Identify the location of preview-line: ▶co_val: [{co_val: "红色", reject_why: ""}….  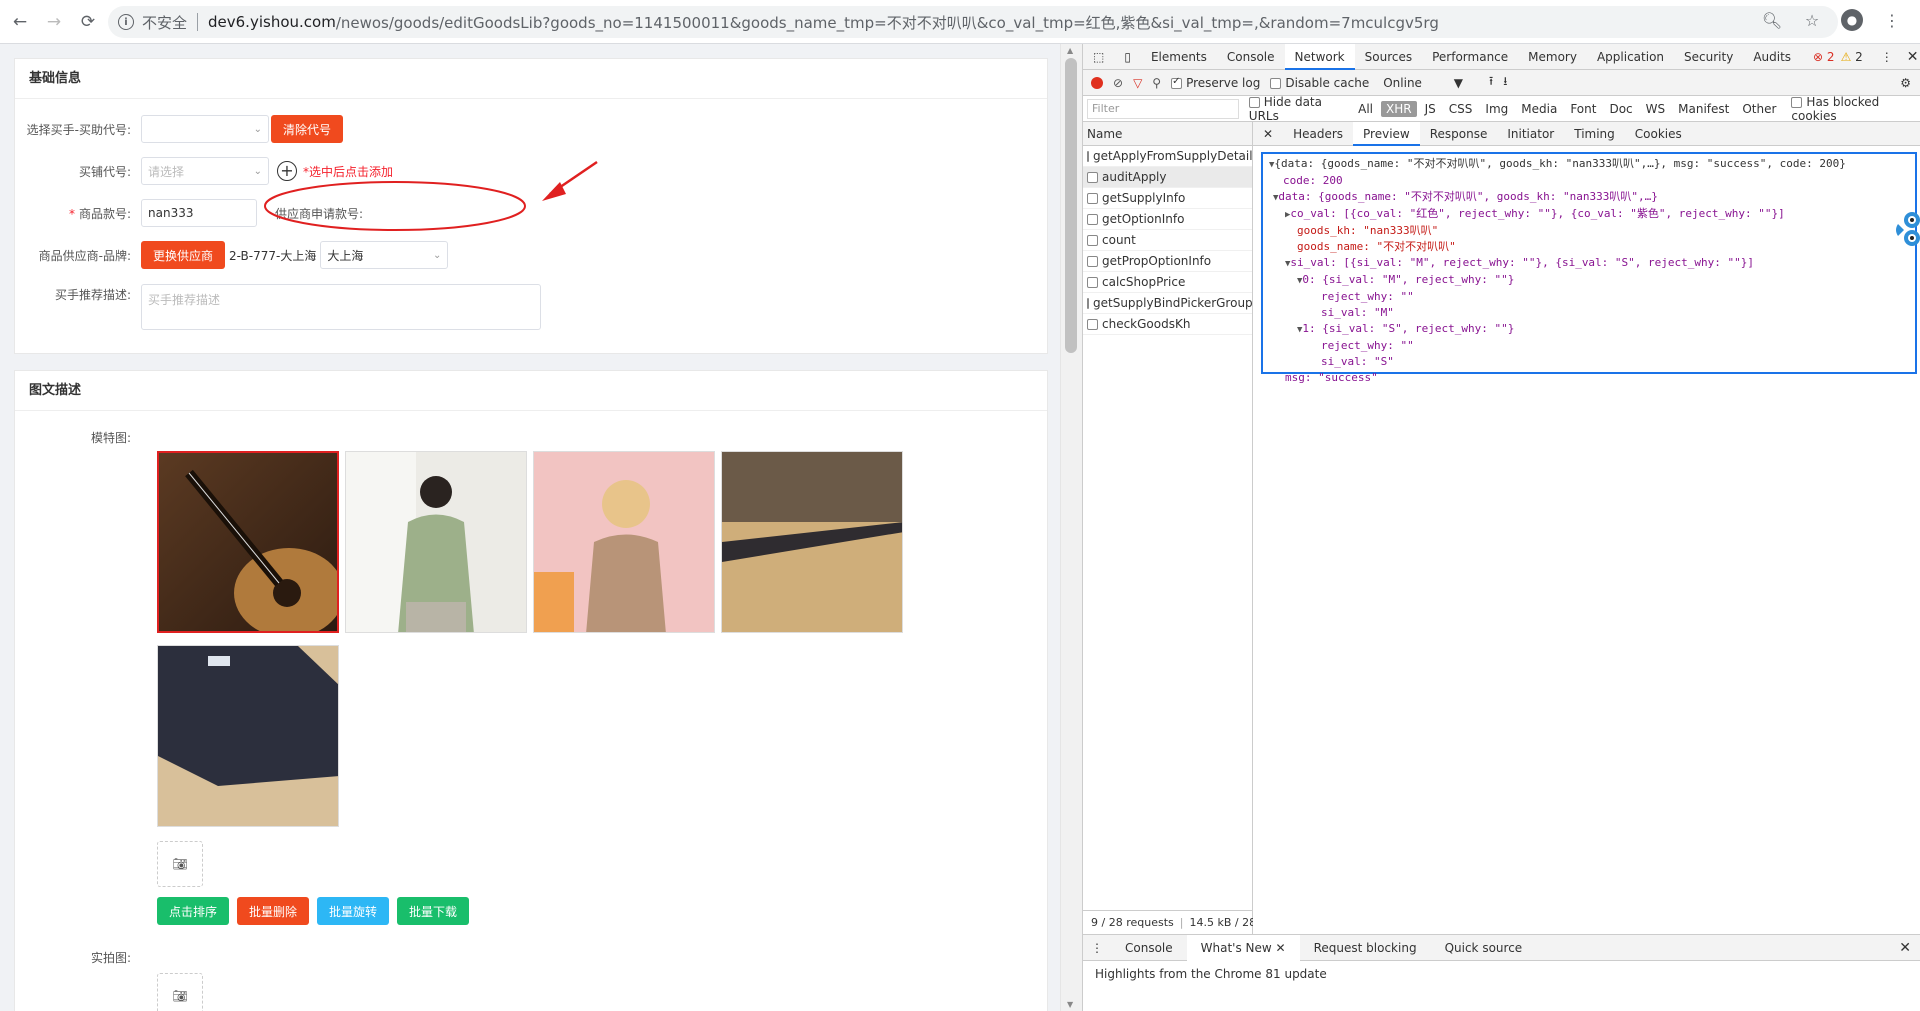
(1589, 214).